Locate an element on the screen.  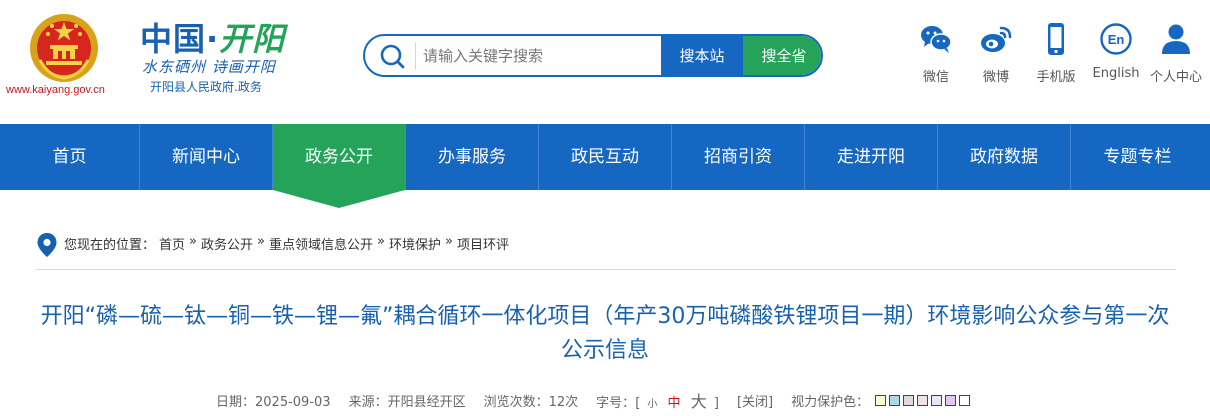
eye-care-label: 视力保护色： is located at coordinates (830, 402).